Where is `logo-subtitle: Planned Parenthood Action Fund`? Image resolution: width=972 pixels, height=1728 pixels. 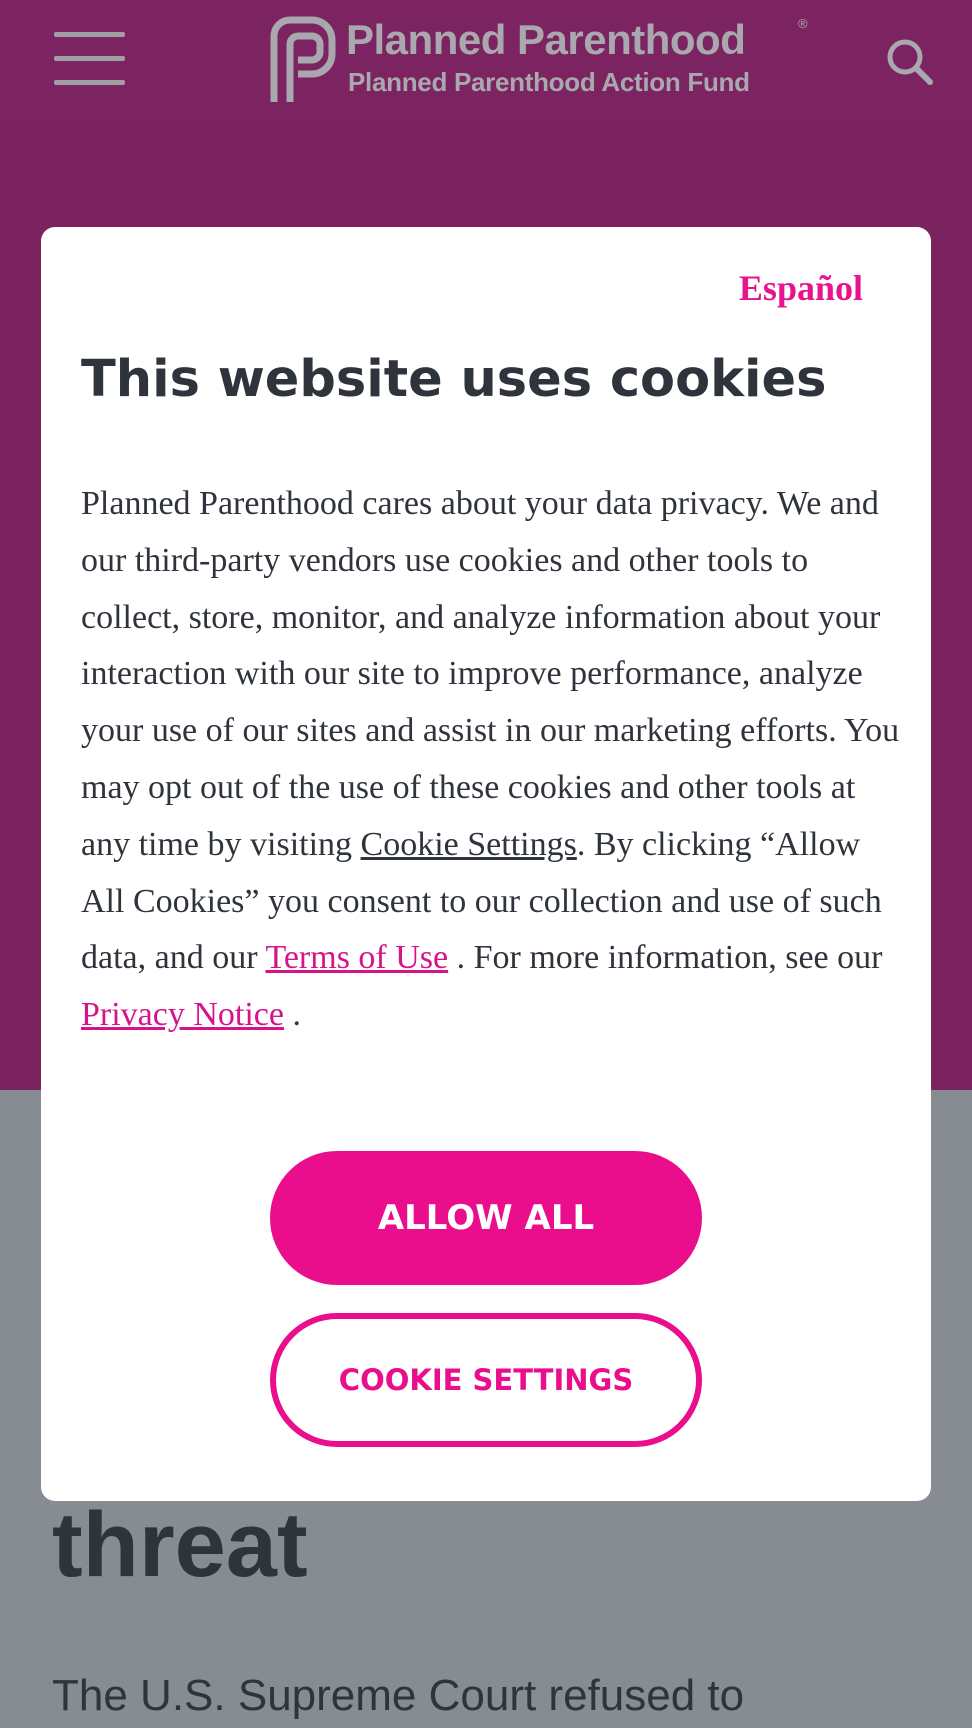
logo-subtitle: Planned Parenthood Action Fund is located at coordinates (549, 82).